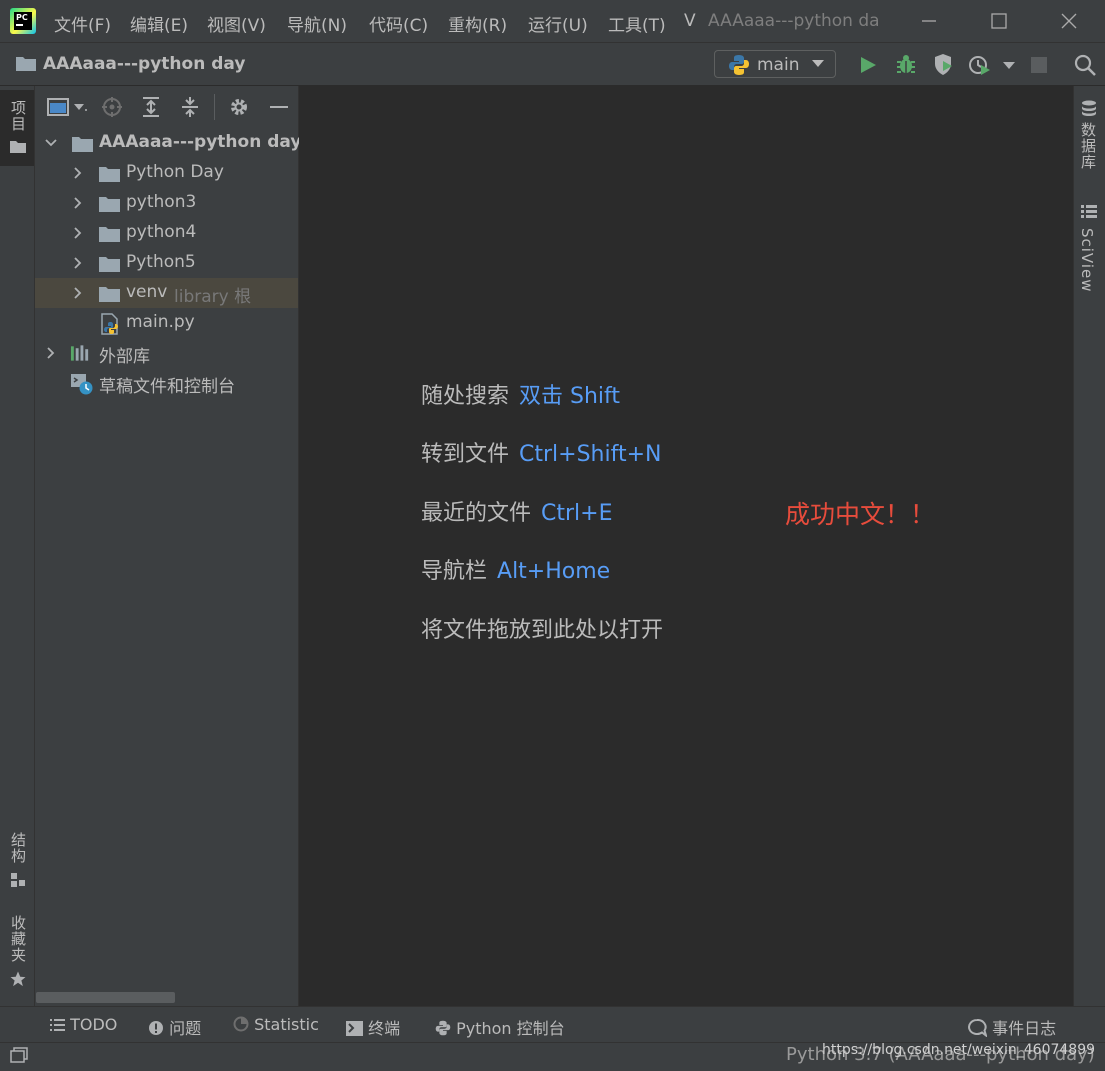  I want to click on terminal-tool-button: 终端, so click(373, 1027).